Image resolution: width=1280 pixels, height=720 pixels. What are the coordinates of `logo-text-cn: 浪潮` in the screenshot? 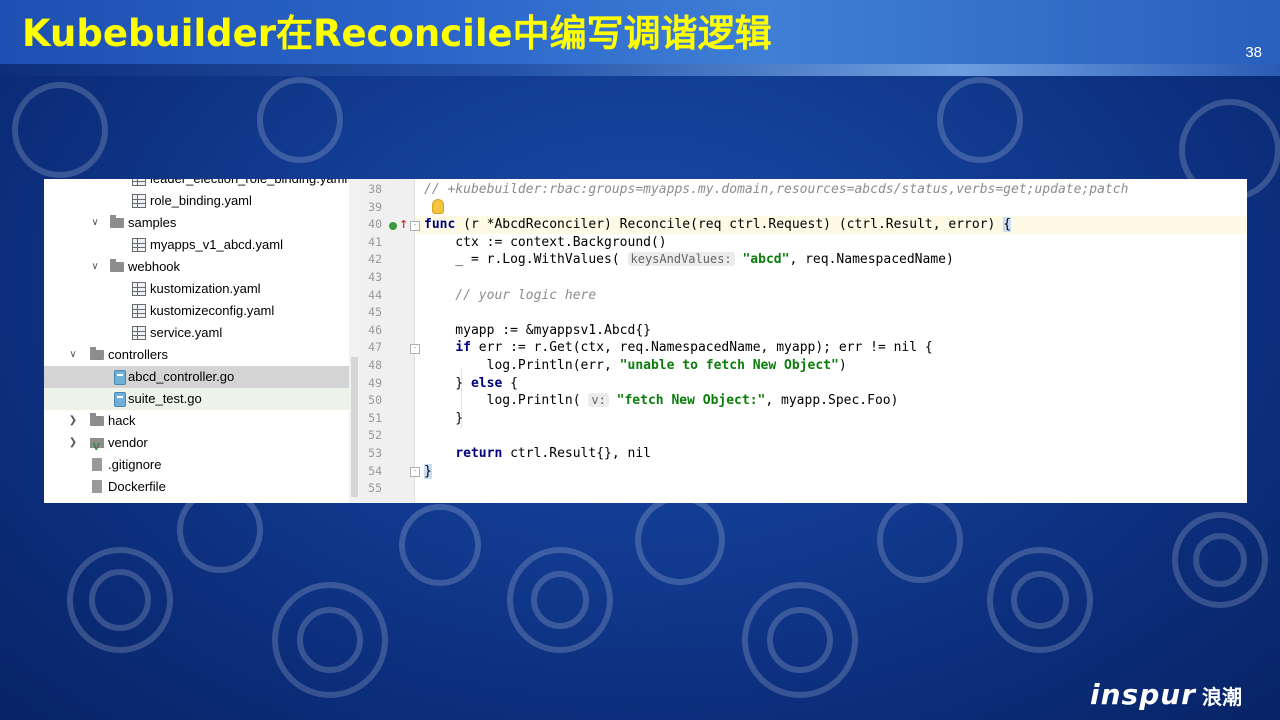 It's located at (1221, 697).